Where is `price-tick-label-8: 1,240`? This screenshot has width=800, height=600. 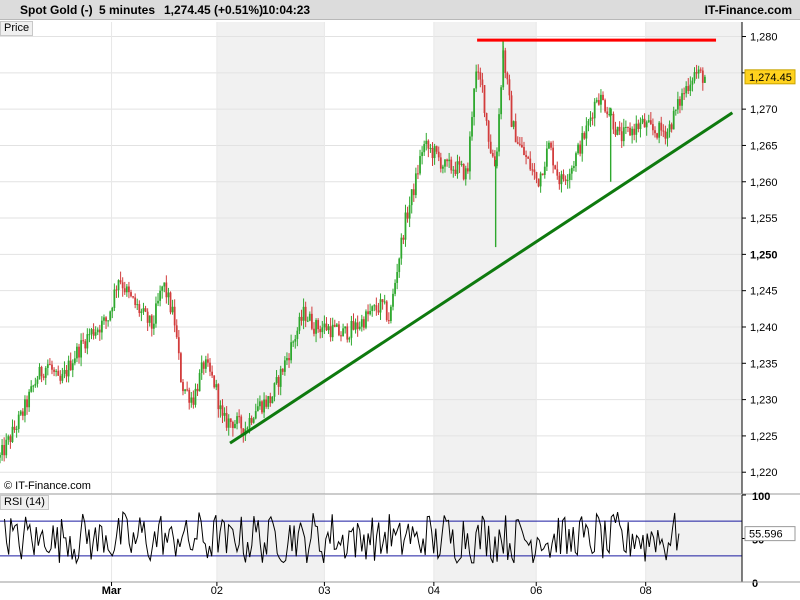 price-tick-label-8: 1,240 is located at coordinates (764, 328).